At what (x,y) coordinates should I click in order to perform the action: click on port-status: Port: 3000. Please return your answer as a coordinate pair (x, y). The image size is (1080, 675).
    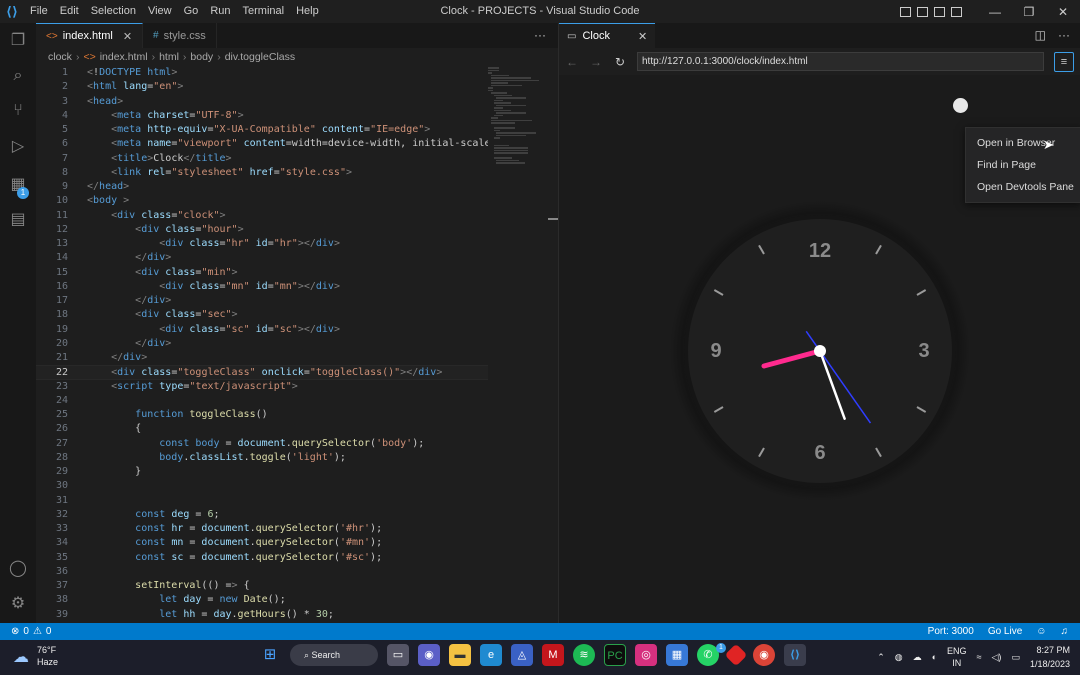
    Looking at the image, I should click on (951, 631).